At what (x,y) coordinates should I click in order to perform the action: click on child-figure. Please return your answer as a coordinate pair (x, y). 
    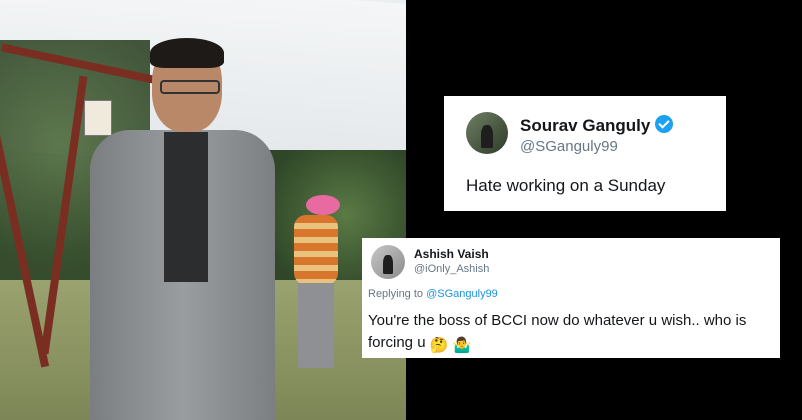
    Looking at the image, I should click on (316, 282).